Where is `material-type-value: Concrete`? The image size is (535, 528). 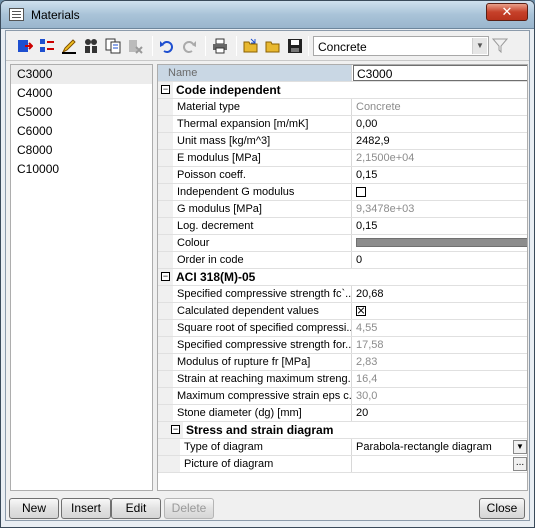
material-type-value: Concrete is located at coordinates (378, 107).